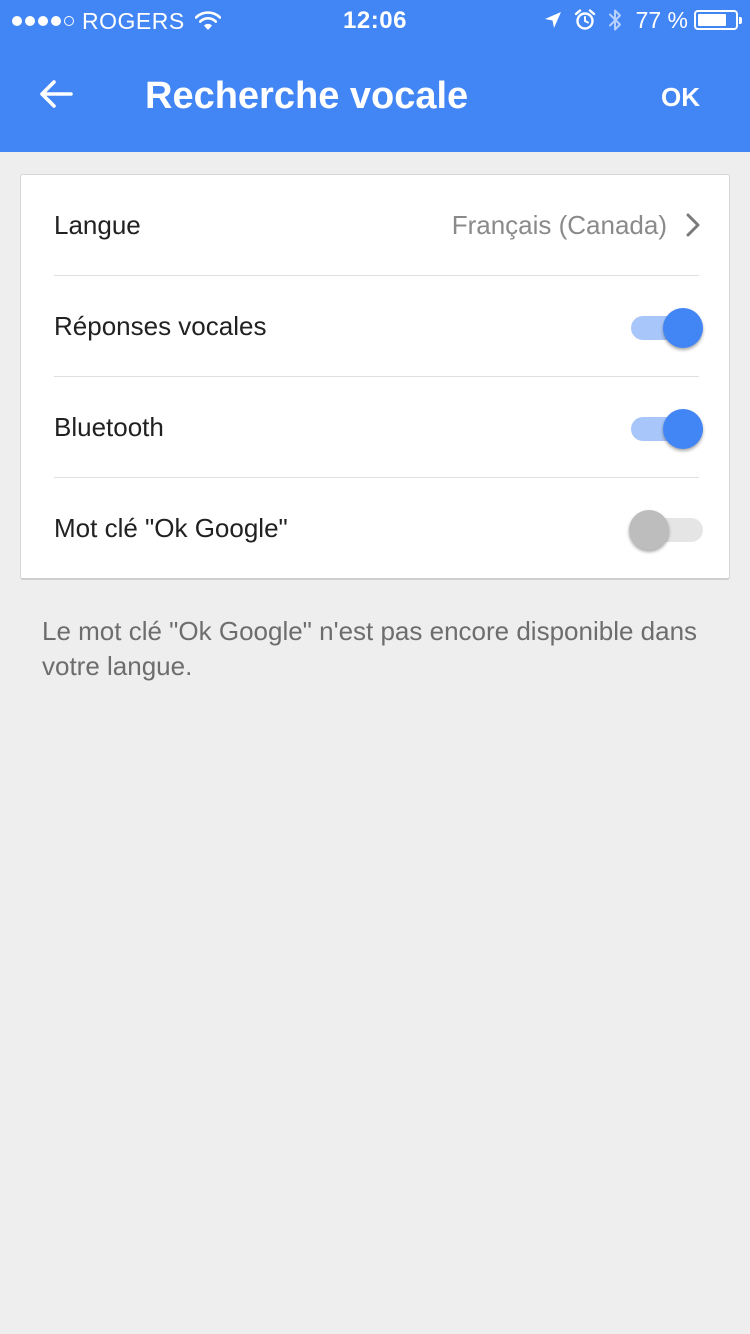  I want to click on setting-value-langue: Français (Canada), so click(559, 225).